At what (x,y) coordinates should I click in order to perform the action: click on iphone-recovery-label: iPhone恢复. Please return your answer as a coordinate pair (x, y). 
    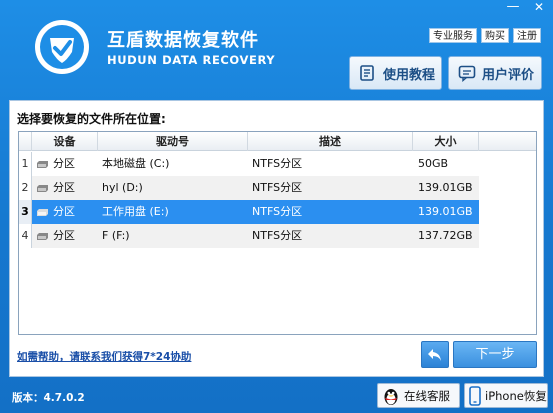
    Looking at the image, I should click on (516, 395).